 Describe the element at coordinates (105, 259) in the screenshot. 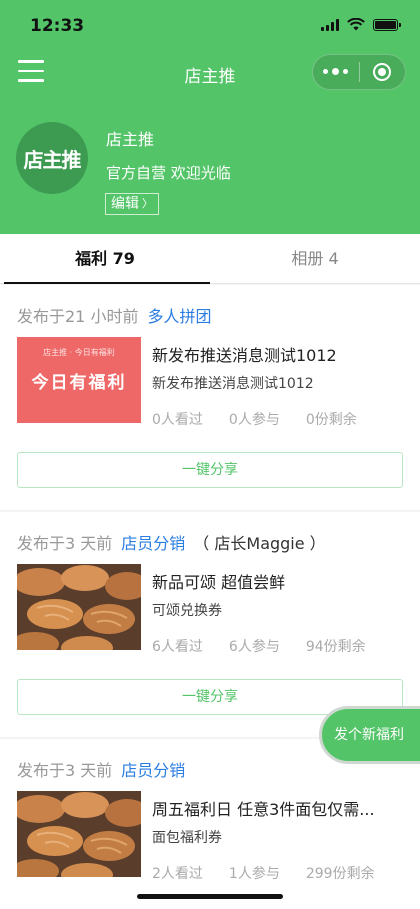

I see `tab-benefits: 福利 79` at that location.